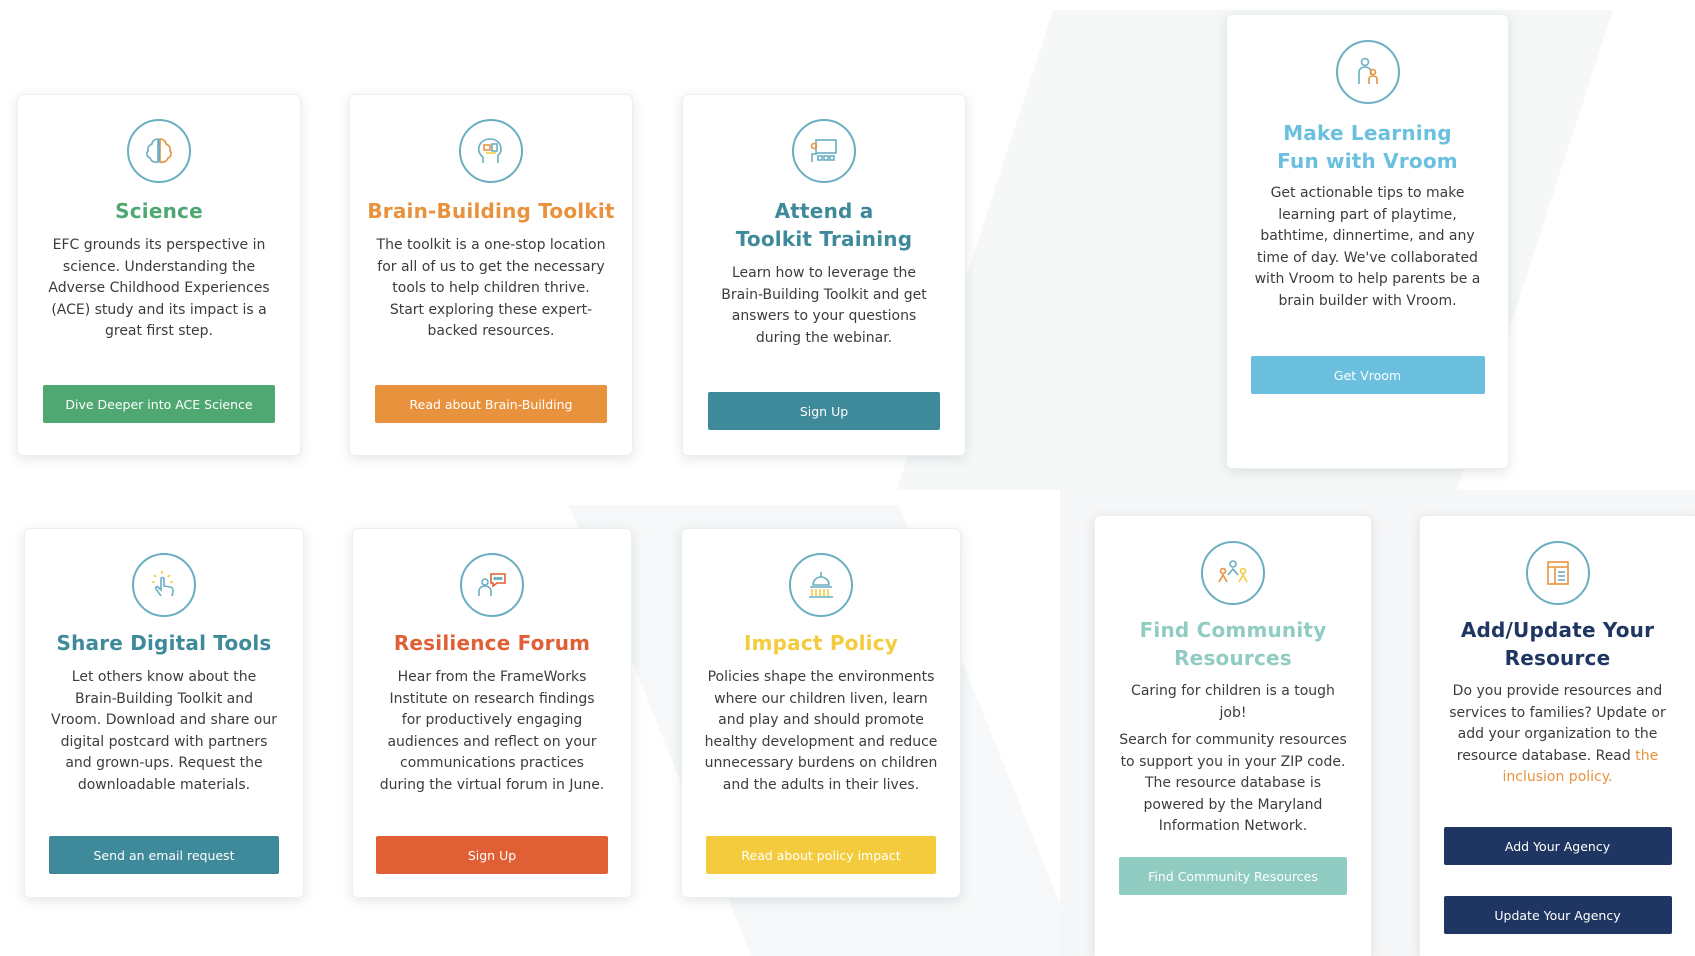 The width and height of the screenshot is (1695, 956). What do you see at coordinates (1557, 915) in the screenshot?
I see `update-your-agency-button: Update Your Agency` at bounding box center [1557, 915].